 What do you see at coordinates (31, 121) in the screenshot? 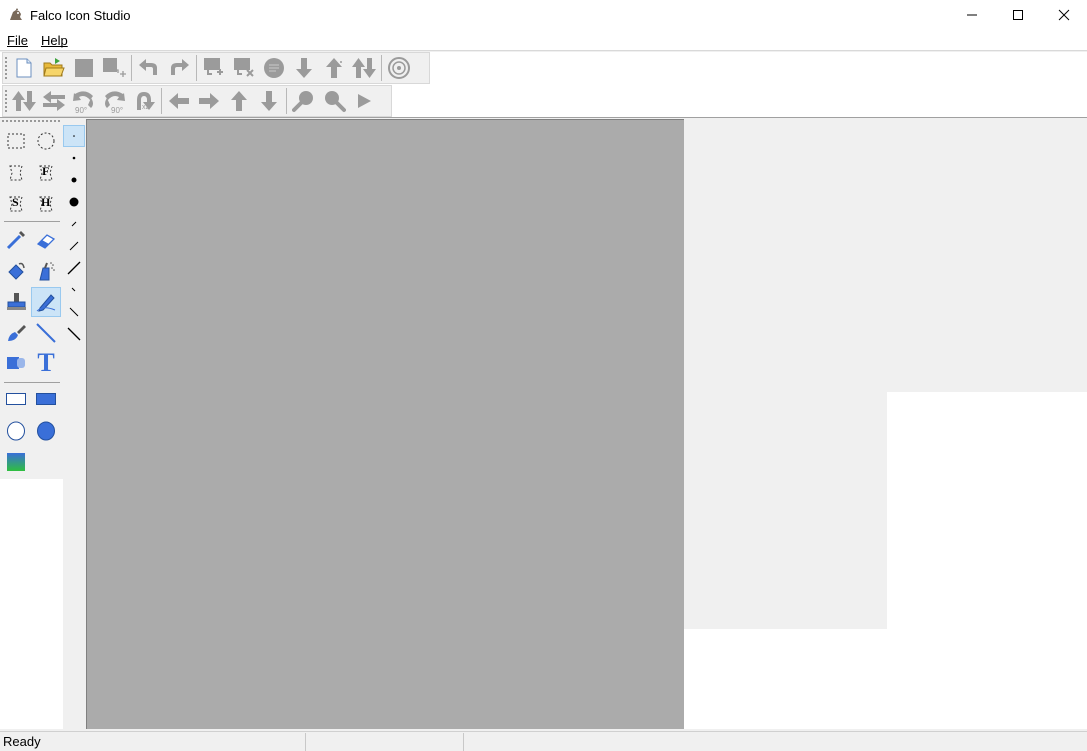
I see `tool-panel-grip` at bounding box center [31, 121].